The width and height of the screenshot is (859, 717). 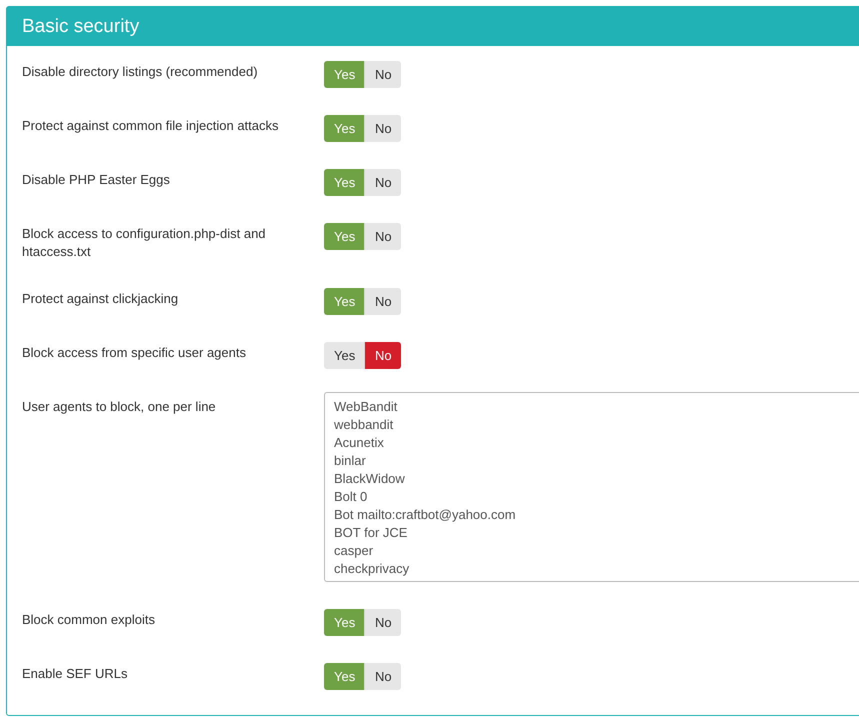 I want to click on setting-label: Disable directory listings (recommended), so click(x=140, y=72).